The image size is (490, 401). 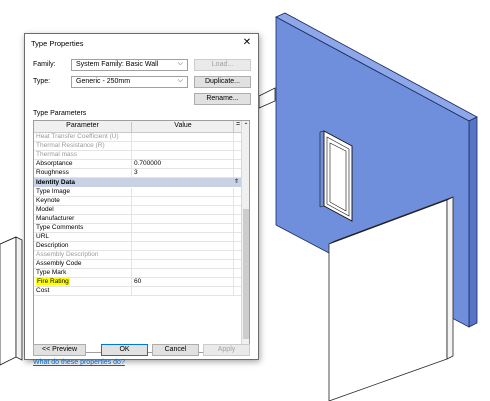 I want to click on table-row: Model, so click(x=137, y=210).